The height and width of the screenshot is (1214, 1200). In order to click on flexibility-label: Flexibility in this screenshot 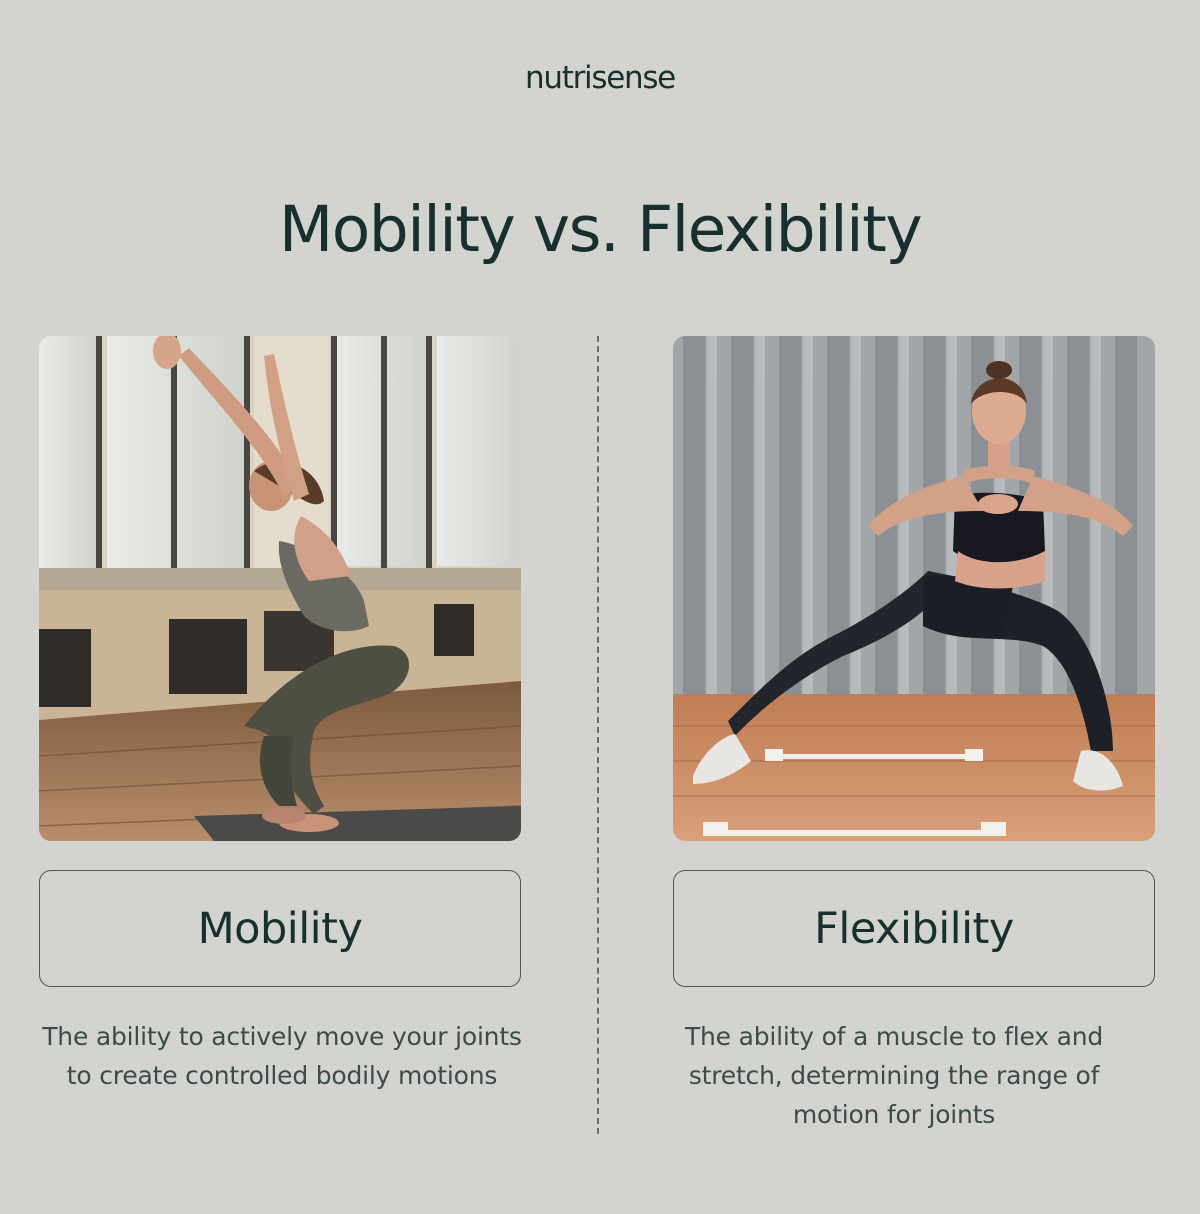, I will do `click(914, 928)`.